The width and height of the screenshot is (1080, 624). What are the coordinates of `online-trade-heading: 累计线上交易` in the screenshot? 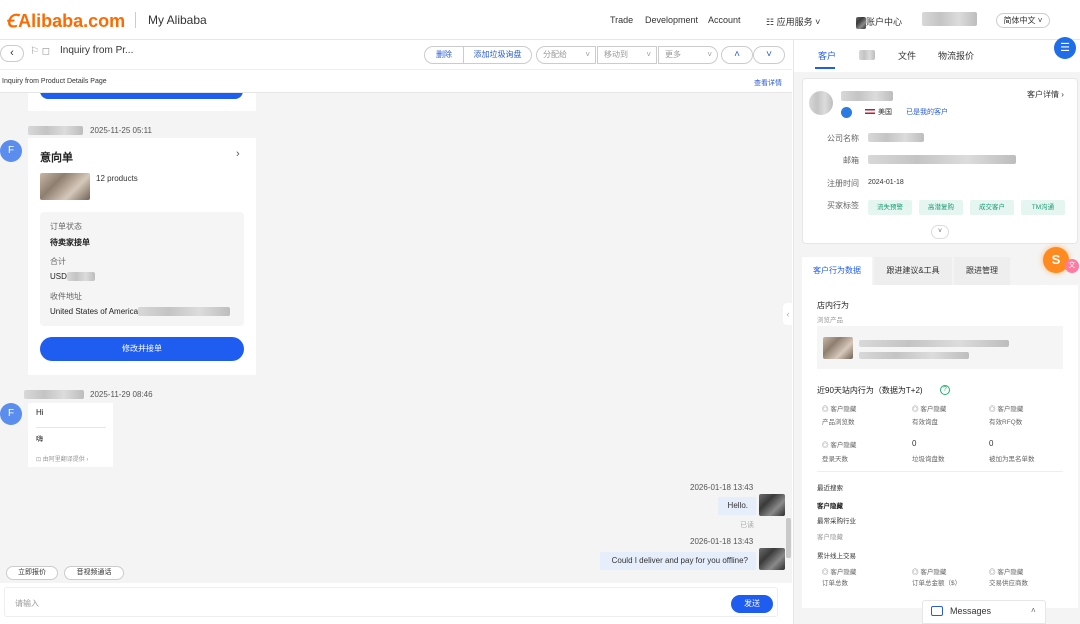 It's located at (836, 556).